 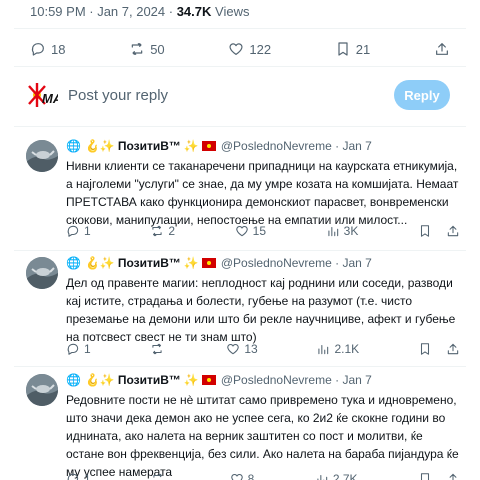 What do you see at coordinates (259, 231) in the screenshot?
I see `like-count: 15` at bounding box center [259, 231].